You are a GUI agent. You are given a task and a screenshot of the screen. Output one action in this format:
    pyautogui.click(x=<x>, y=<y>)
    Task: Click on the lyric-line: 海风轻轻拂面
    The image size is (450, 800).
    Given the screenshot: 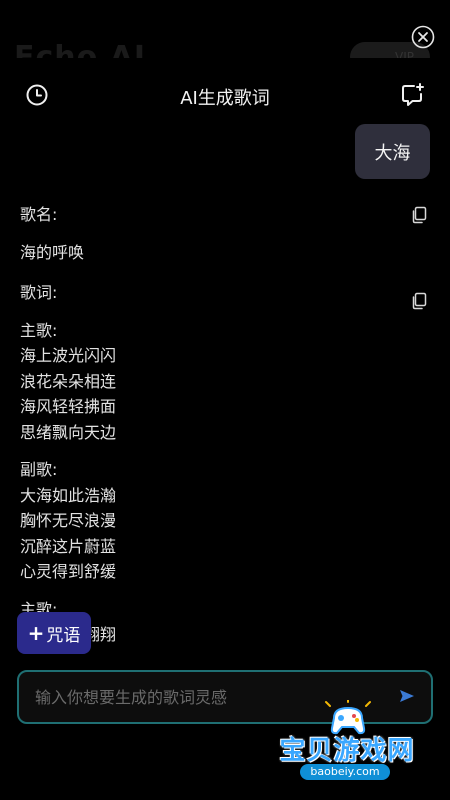 What is the action you would take?
    pyautogui.click(x=68, y=406)
    